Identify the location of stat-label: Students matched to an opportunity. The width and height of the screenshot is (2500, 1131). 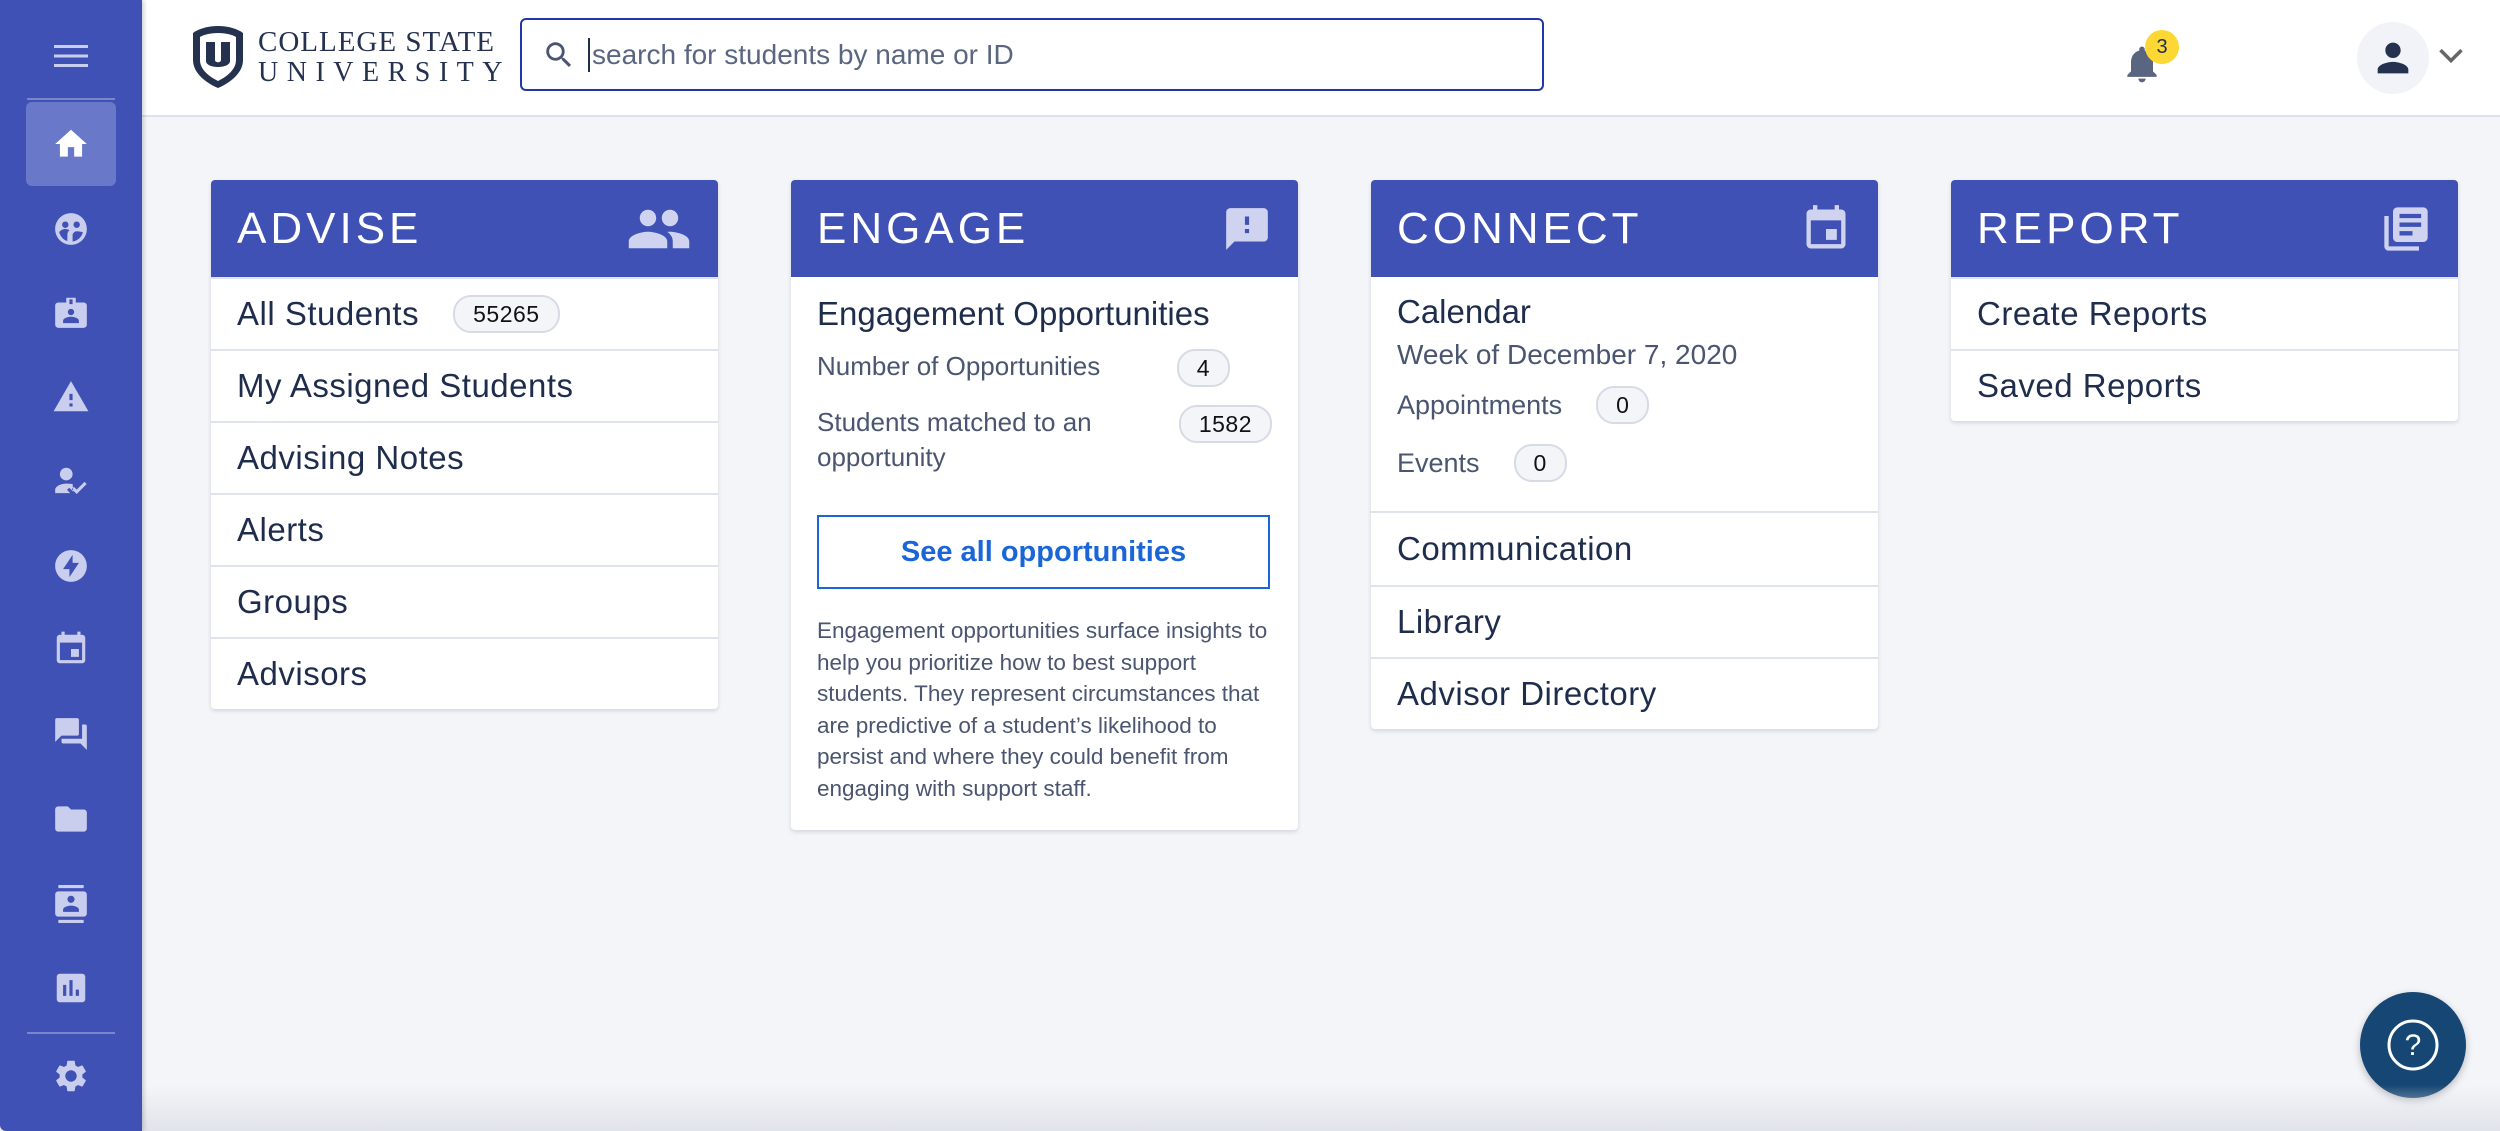
(954, 439).